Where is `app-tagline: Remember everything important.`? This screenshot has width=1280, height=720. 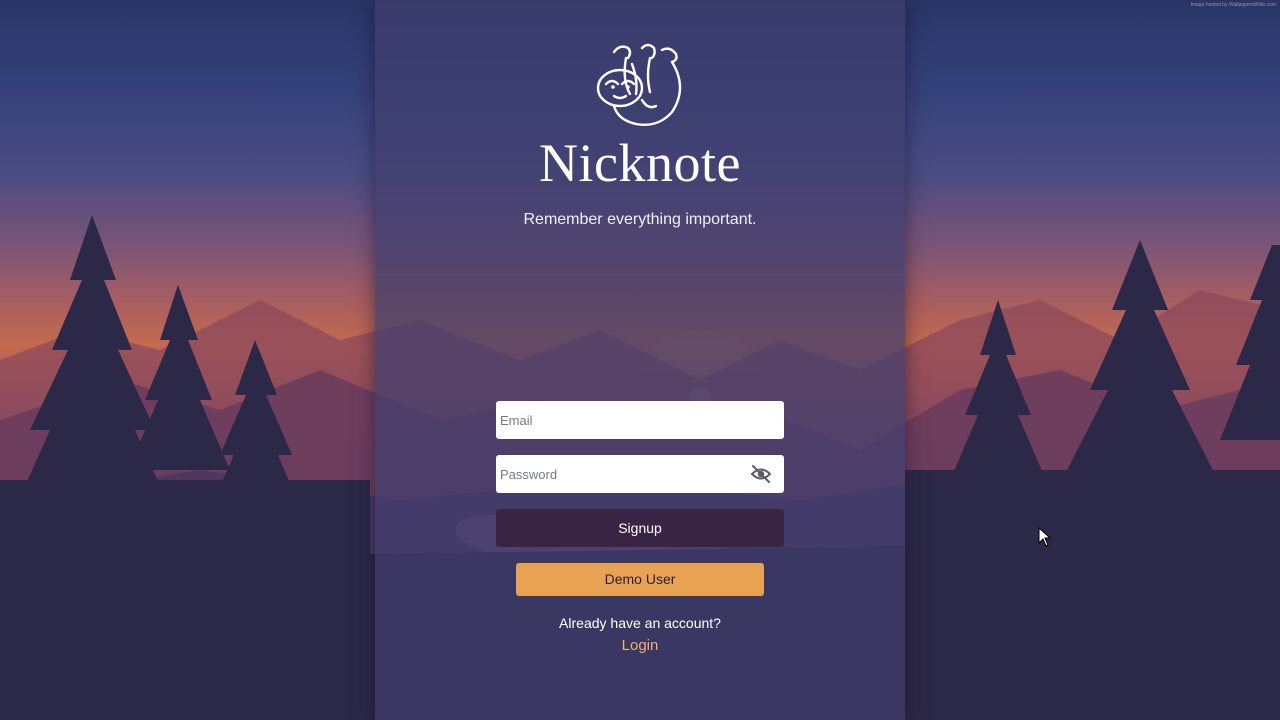 app-tagline: Remember everything important. is located at coordinates (640, 219).